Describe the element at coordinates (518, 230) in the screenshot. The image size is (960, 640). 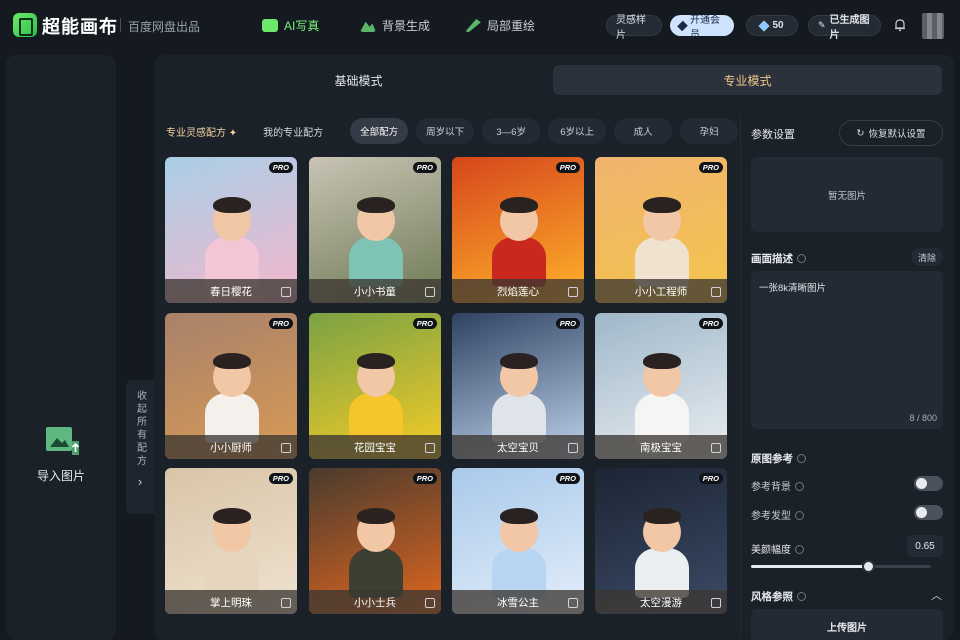
I see `recipe-card: PRO 烈焰莲心` at that location.